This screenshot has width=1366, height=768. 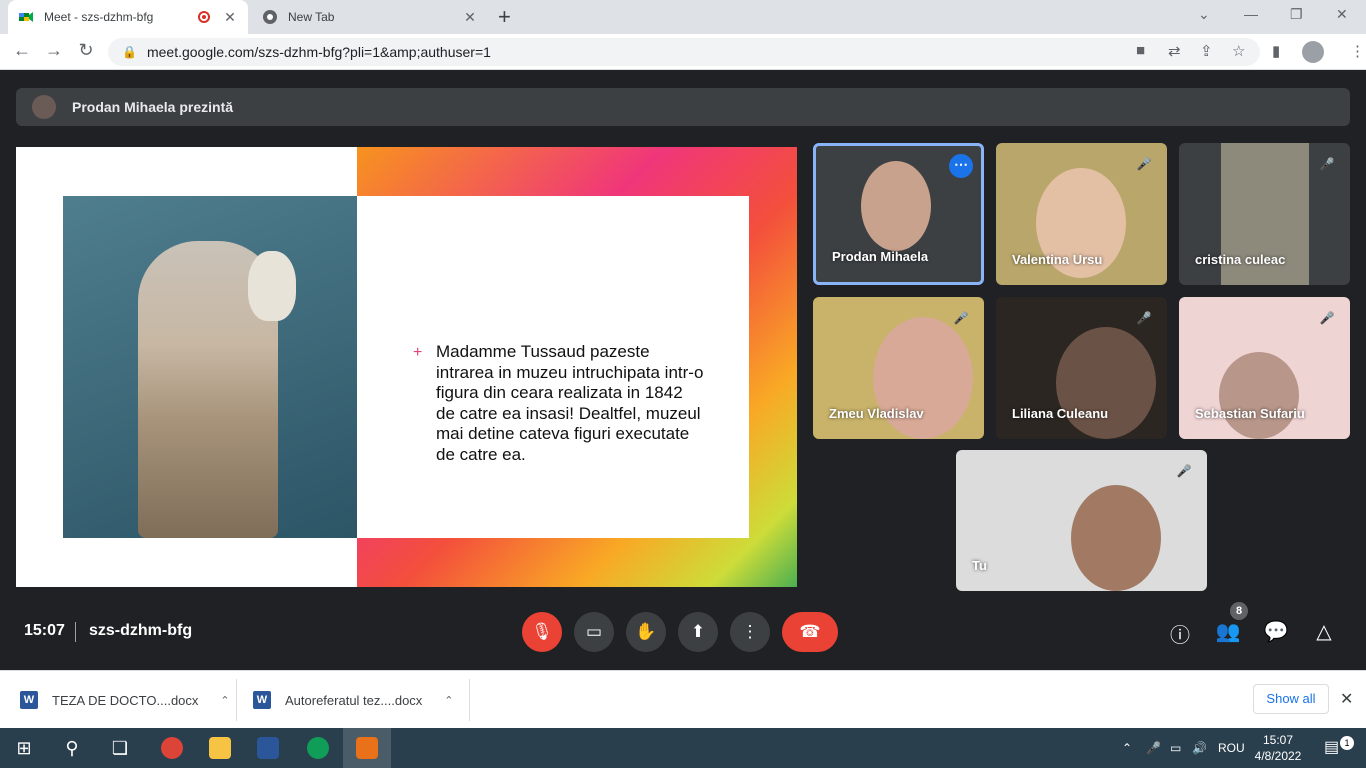 I want to click on meeting-code: szs-dzhm-bfg, so click(x=141, y=630).